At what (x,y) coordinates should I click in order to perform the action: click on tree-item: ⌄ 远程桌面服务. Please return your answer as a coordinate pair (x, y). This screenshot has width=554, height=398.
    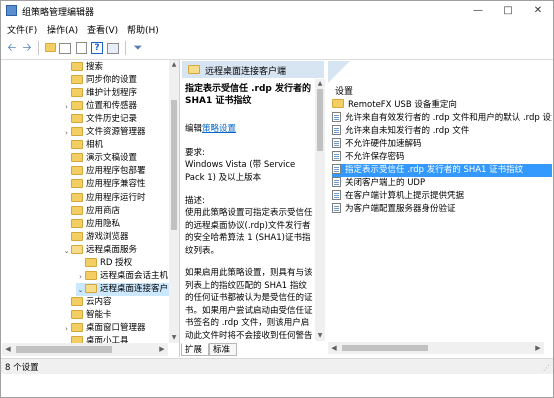
    Looking at the image, I should click on (99, 250).